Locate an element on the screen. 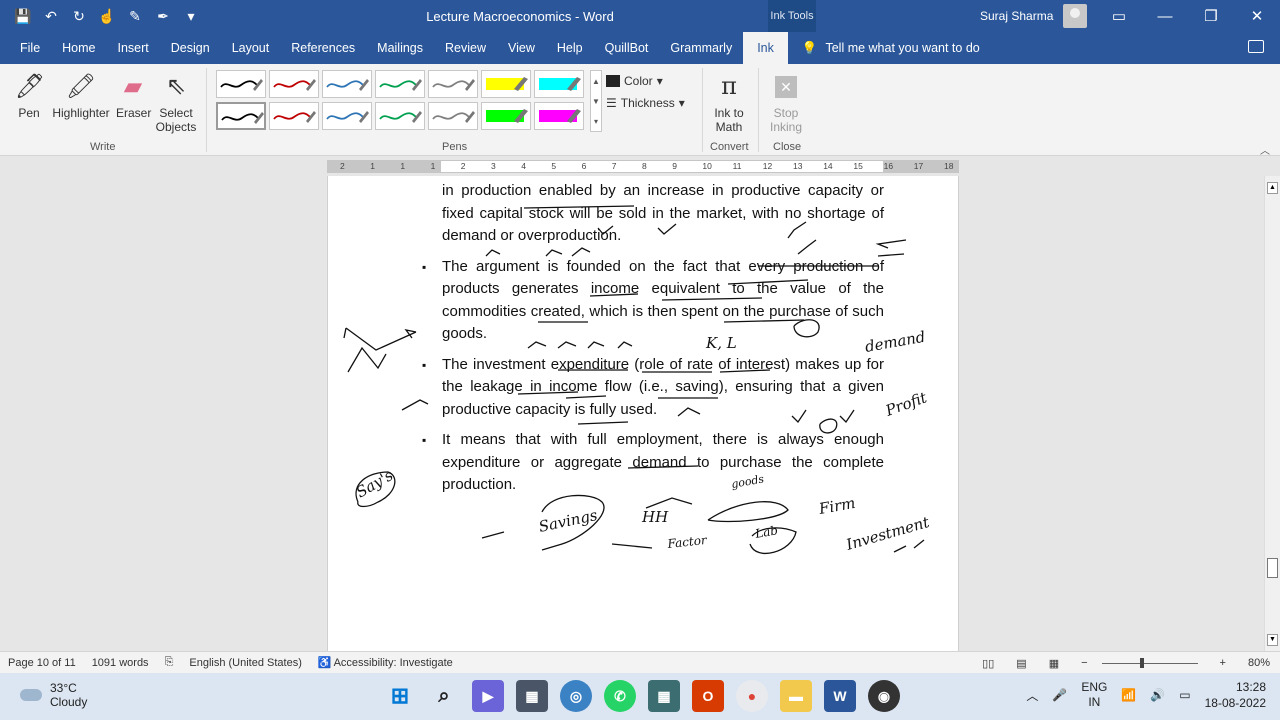 The image size is (1280, 720). zoom-slider is located at coordinates (1149, 662).